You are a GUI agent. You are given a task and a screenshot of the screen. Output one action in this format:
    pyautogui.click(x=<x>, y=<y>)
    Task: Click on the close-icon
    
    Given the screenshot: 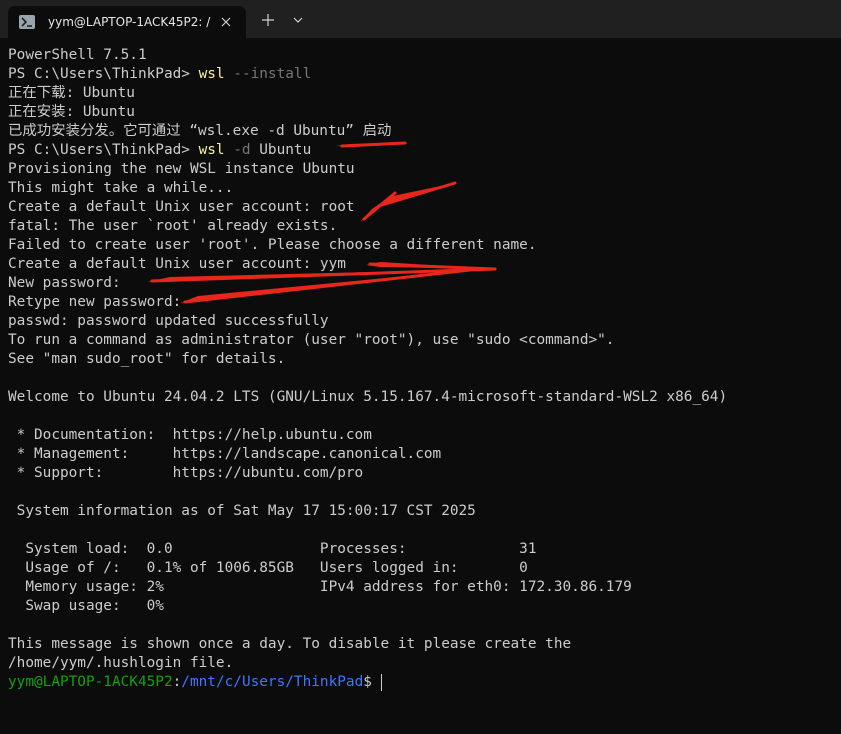 What is the action you would take?
    pyautogui.click(x=226, y=22)
    